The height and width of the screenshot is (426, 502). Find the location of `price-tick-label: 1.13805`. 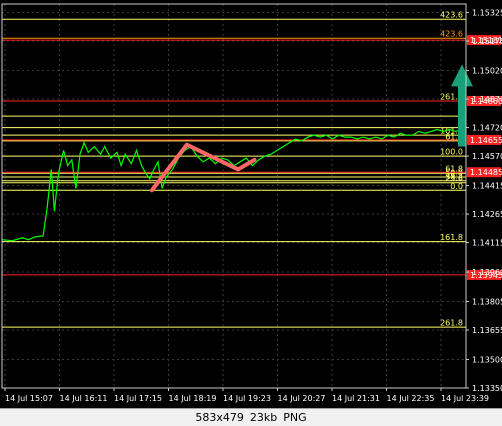

price-tick-label: 1.13805 is located at coordinates (487, 302).